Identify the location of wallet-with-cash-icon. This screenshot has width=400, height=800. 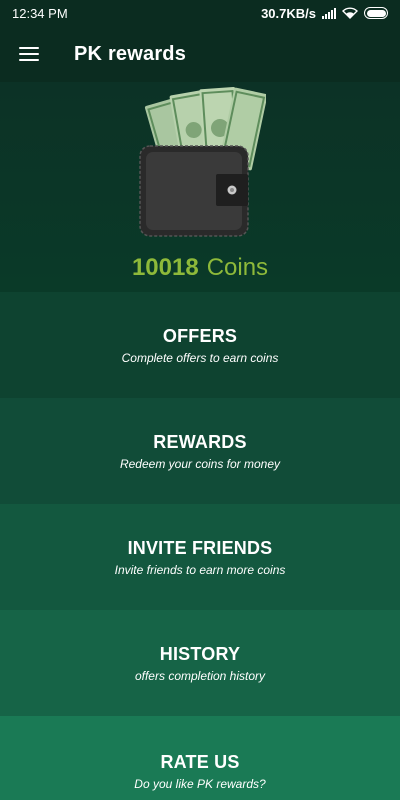
(202, 162).